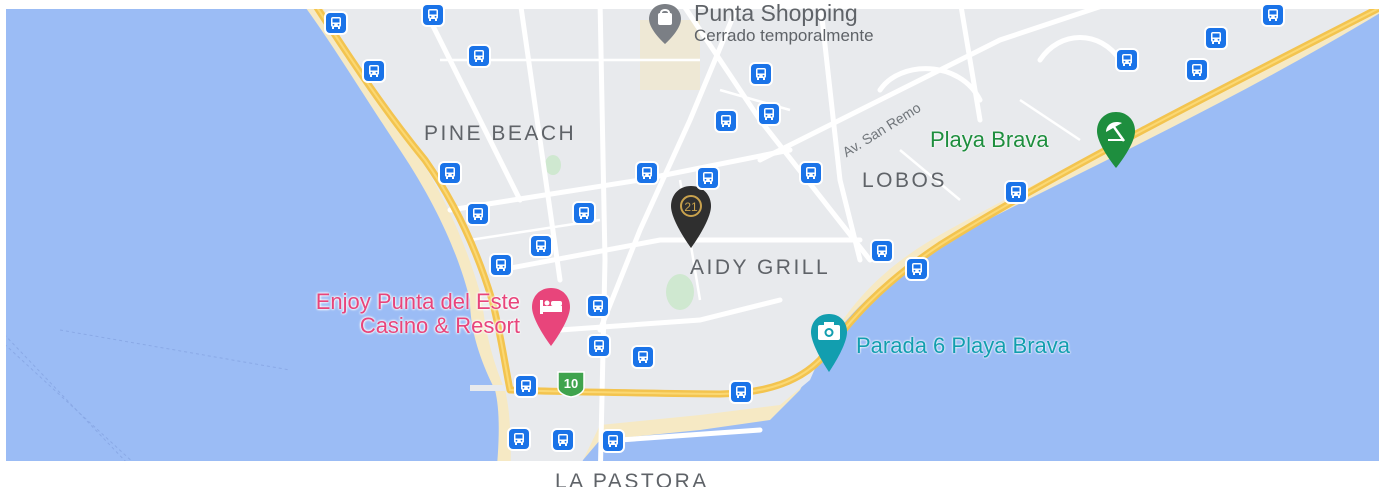  I want to click on route-shield-number: 10, so click(571, 383).